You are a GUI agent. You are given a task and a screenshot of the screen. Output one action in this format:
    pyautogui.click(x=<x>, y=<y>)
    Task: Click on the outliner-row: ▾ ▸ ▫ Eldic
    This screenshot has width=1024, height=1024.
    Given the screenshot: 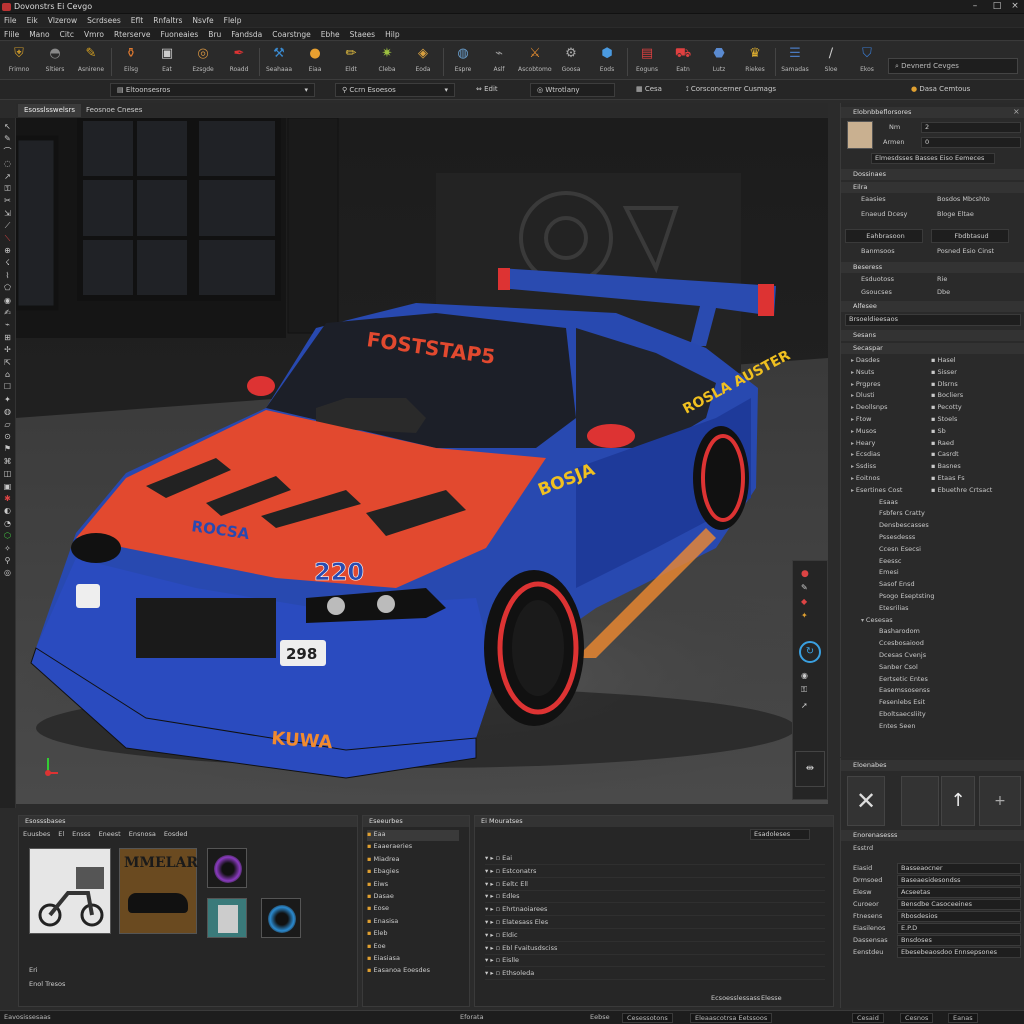 What is the action you would take?
    pyautogui.click(x=655, y=936)
    